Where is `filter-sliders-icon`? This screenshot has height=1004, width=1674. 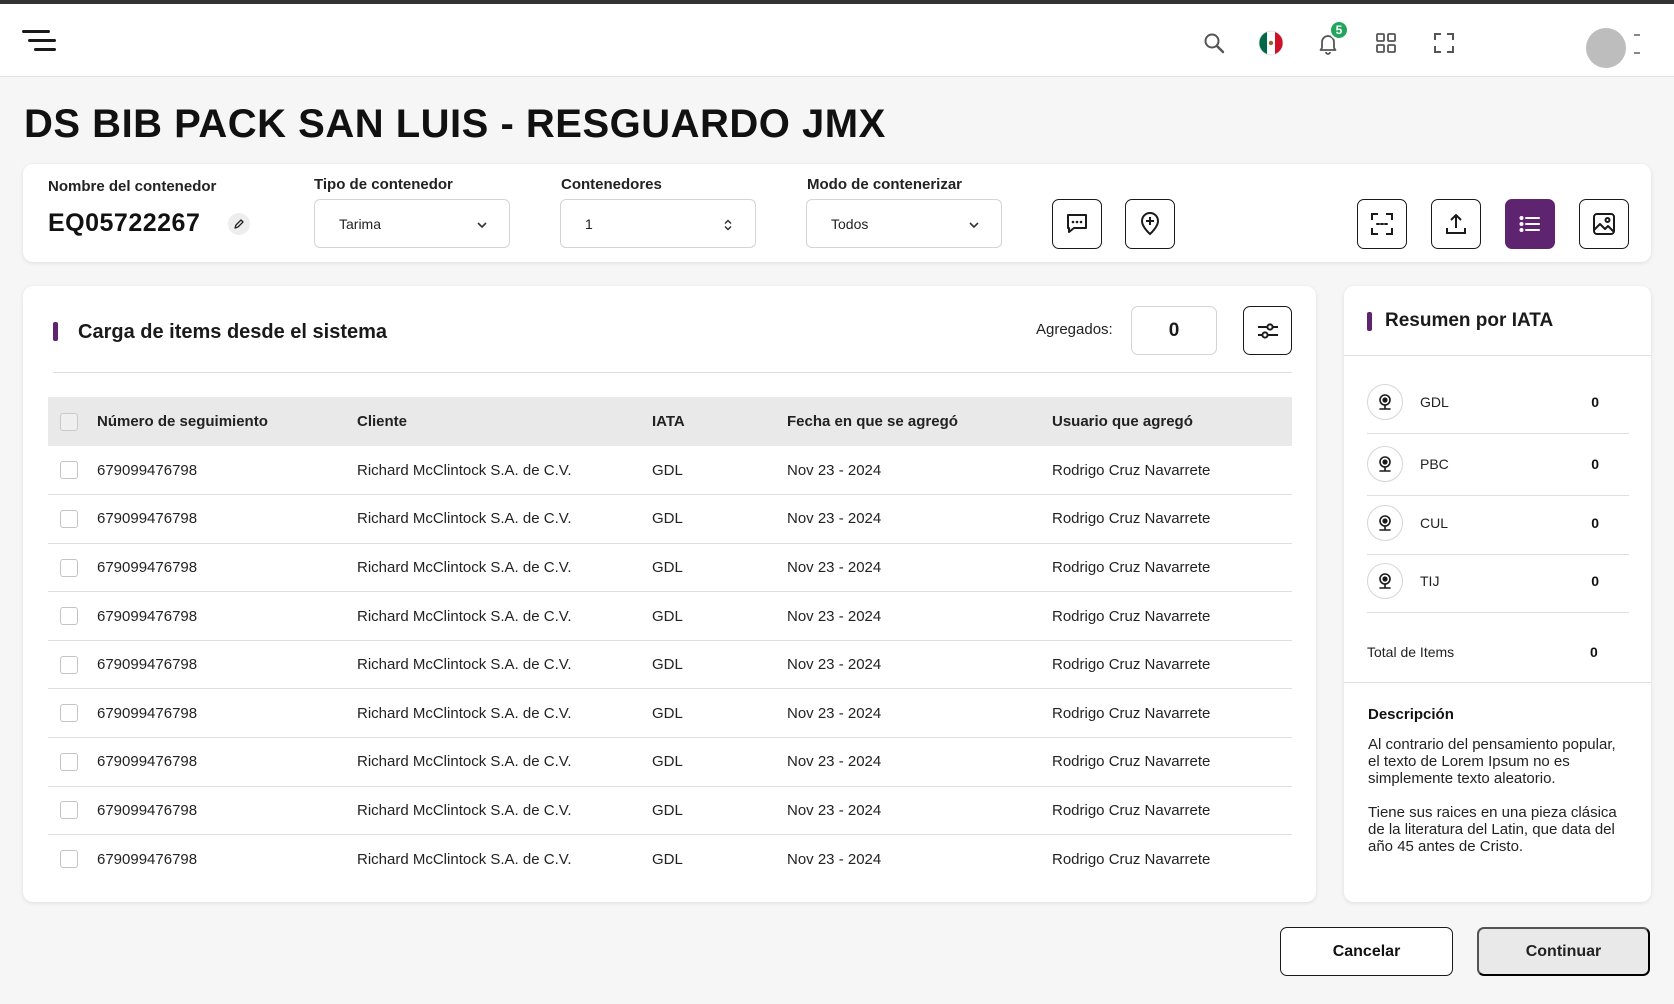
filter-sliders-icon is located at coordinates (1267, 330).